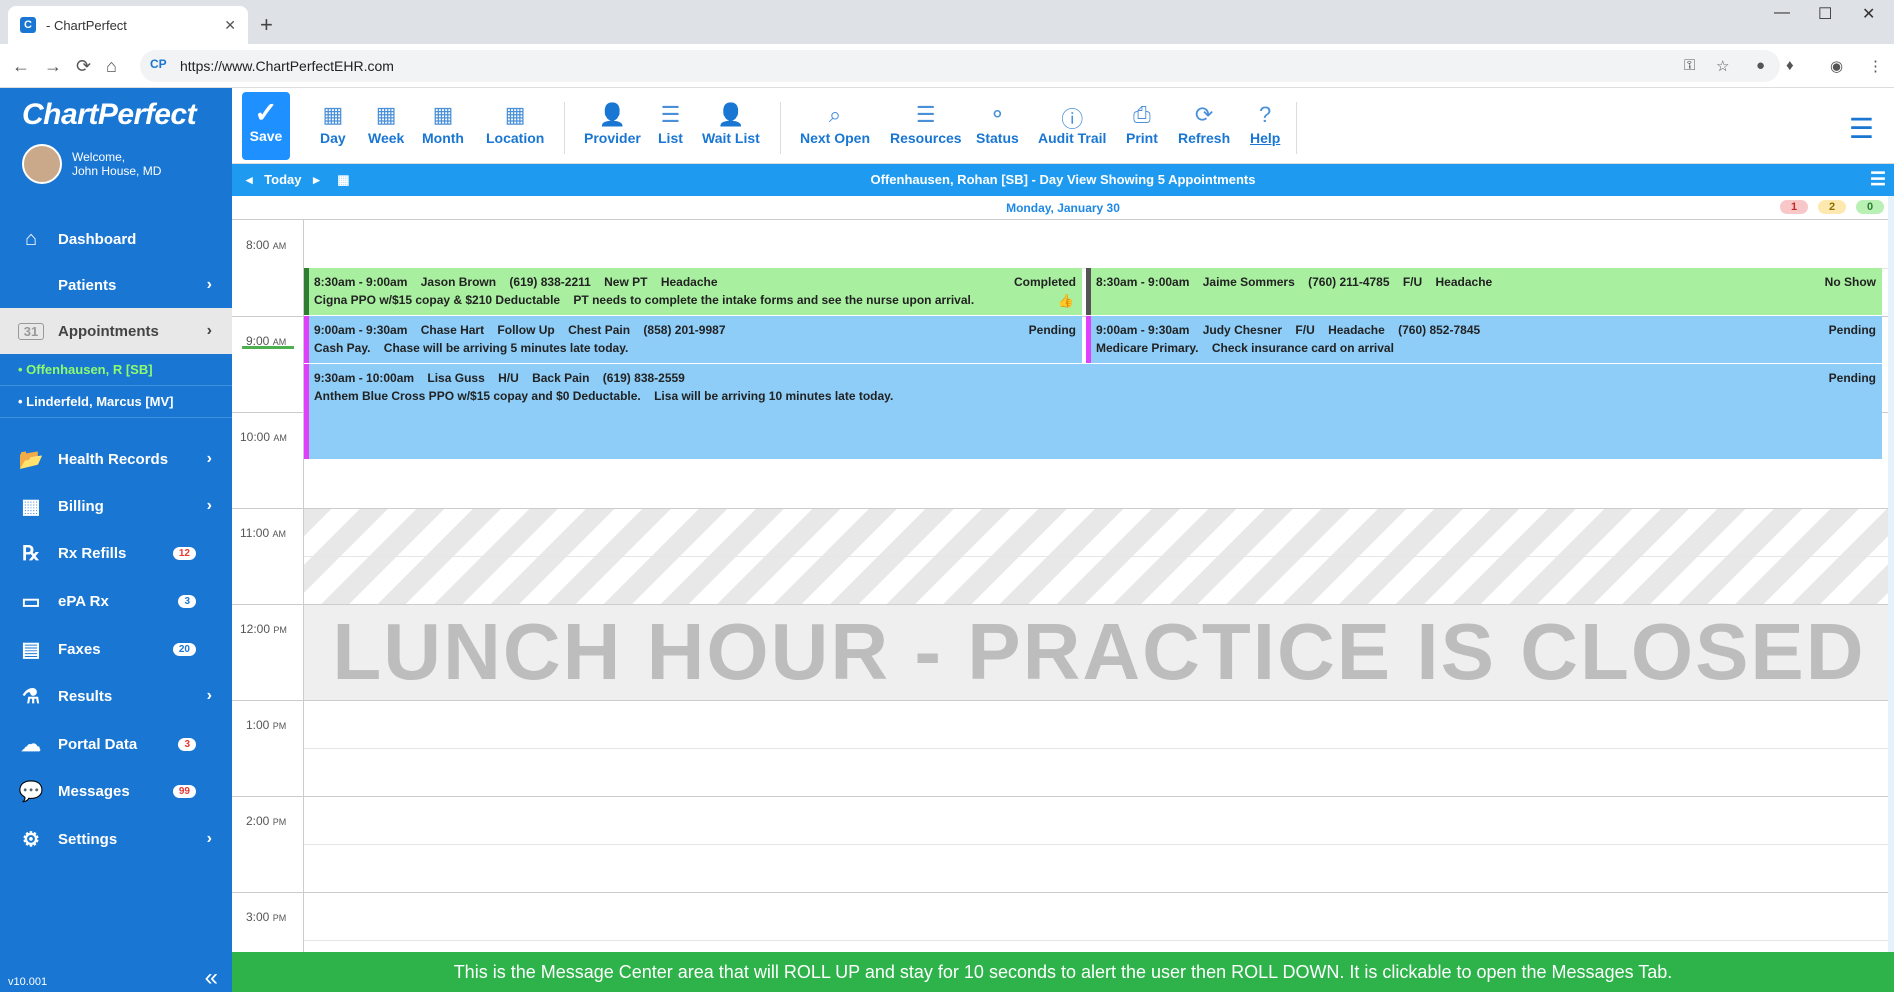 Image resolution: width=1894 pixels, height=992 pixels. I want to click on avatar, so click(42, 164).